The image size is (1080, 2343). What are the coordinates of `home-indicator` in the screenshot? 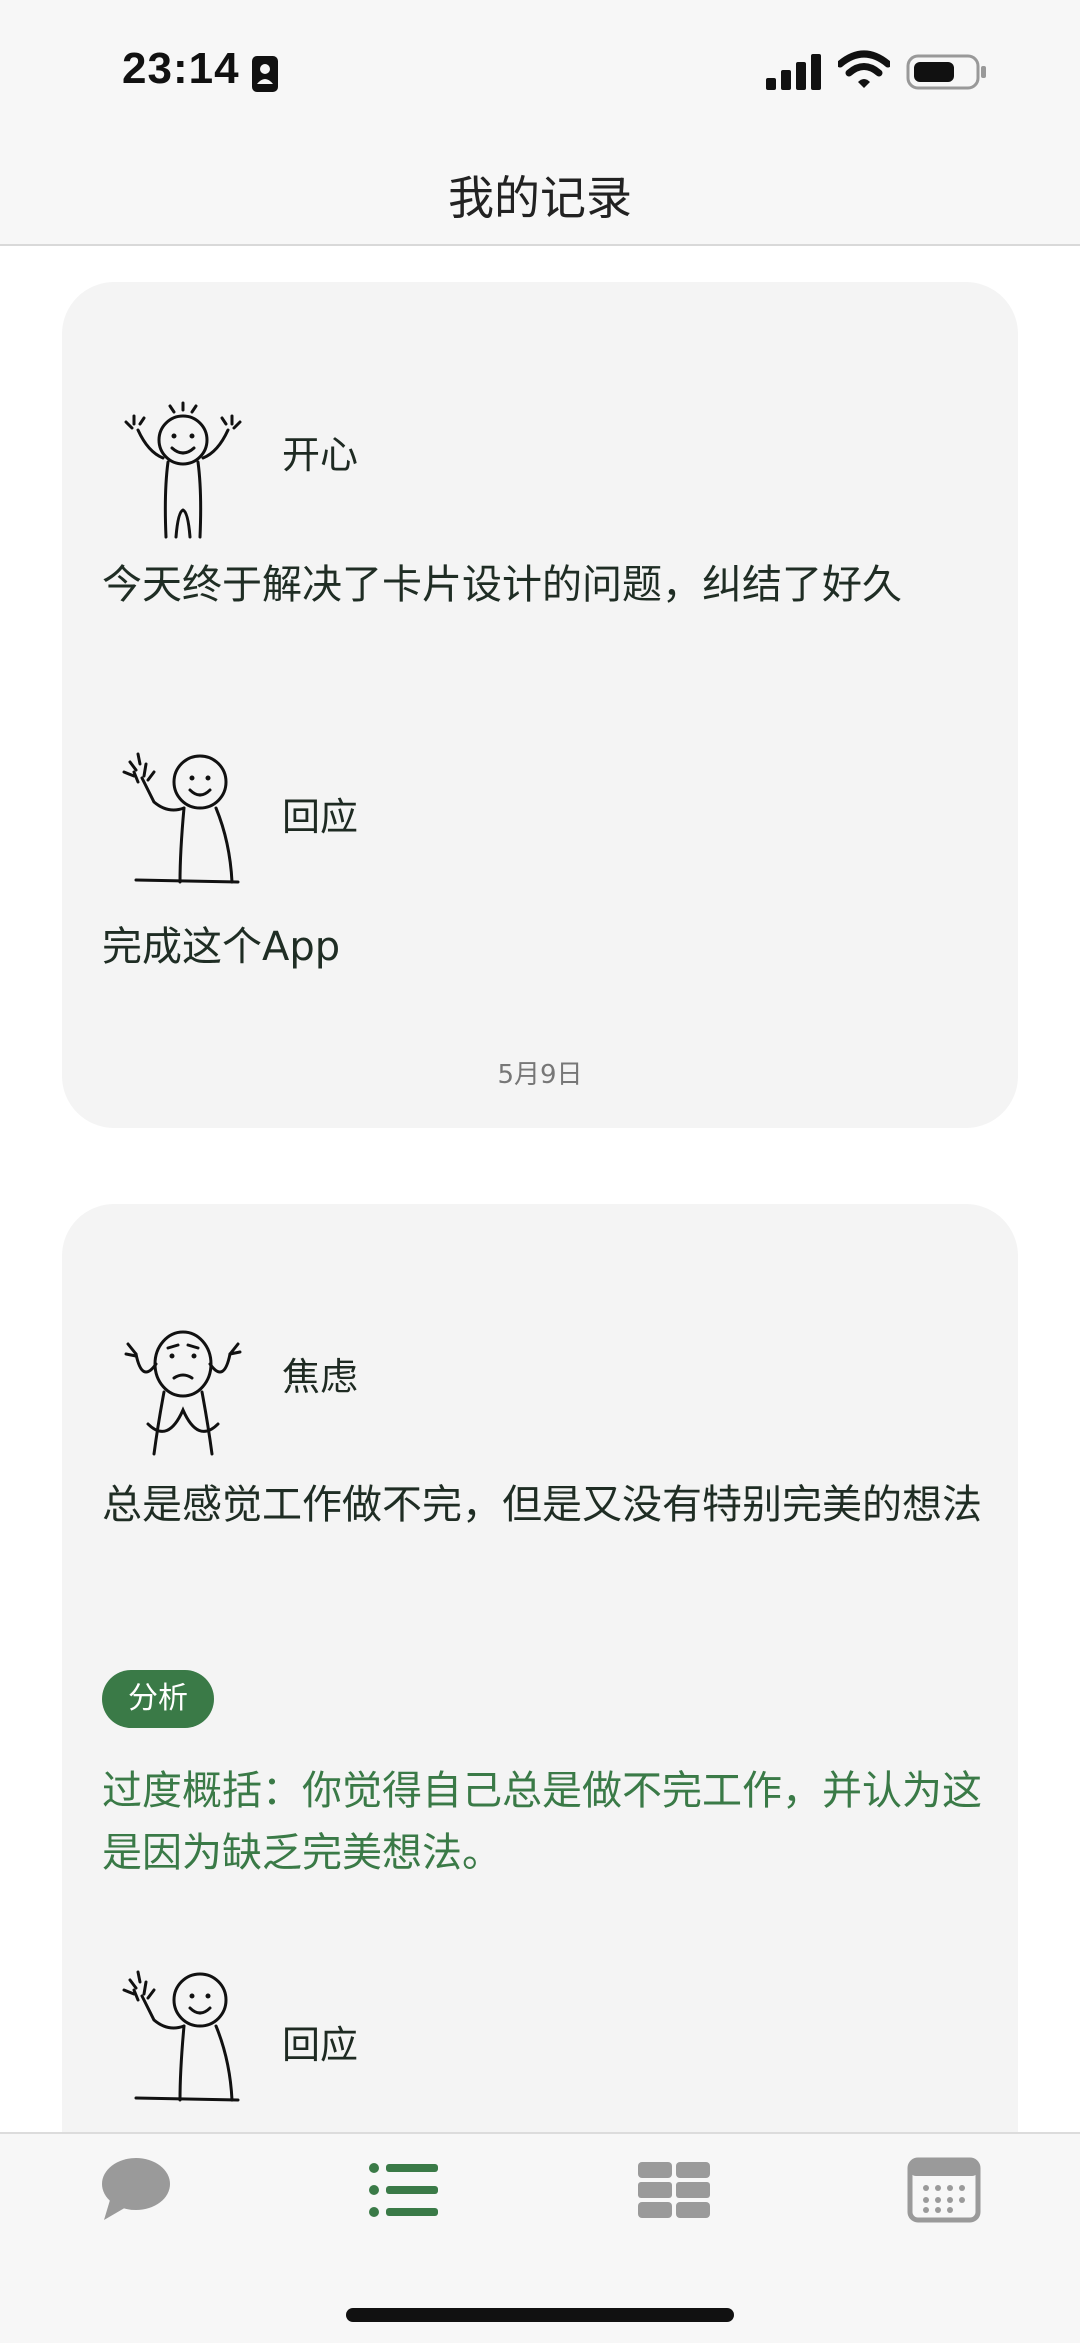 It's located at (540, 2315).